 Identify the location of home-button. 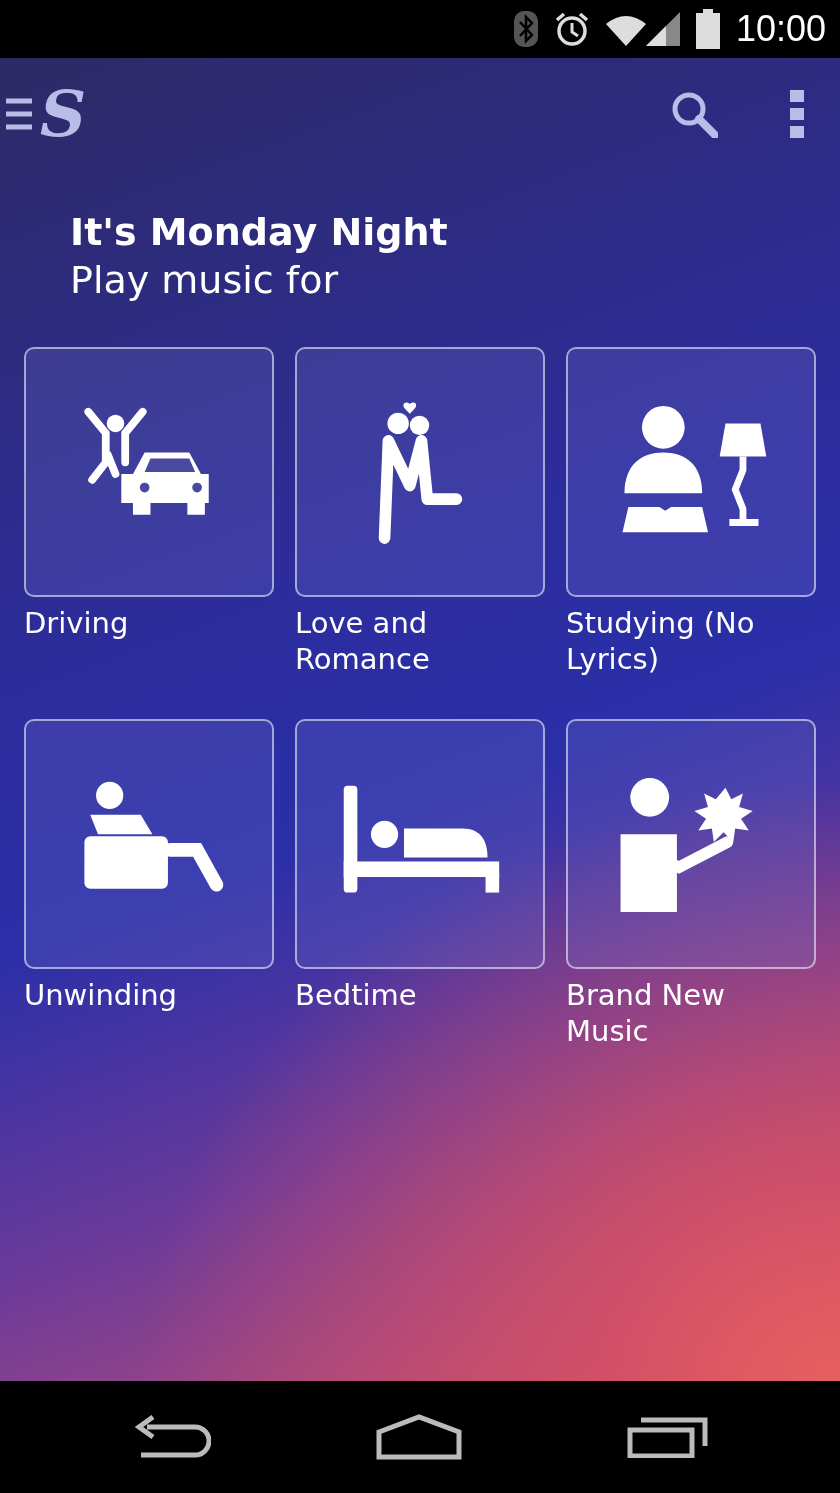
(419, 1437).